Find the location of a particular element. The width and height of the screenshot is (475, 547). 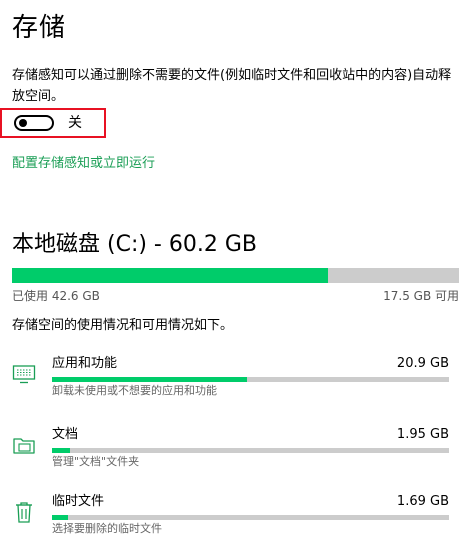

usage-intro-text: 存储空间的使用情况和可用情况如下。 is located at coordinates (123, 325).